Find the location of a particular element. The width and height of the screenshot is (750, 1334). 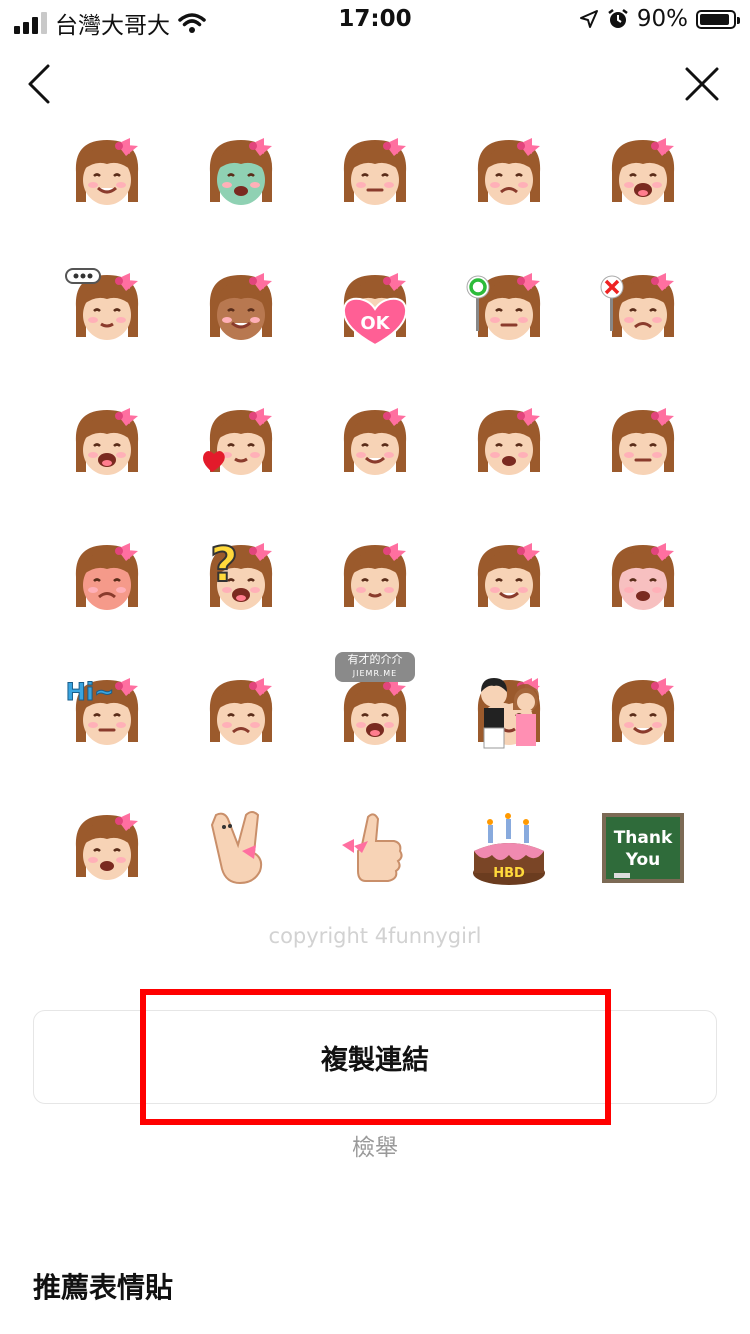

sticker-nervous-sweat-image is located at coordinates (509, 576).